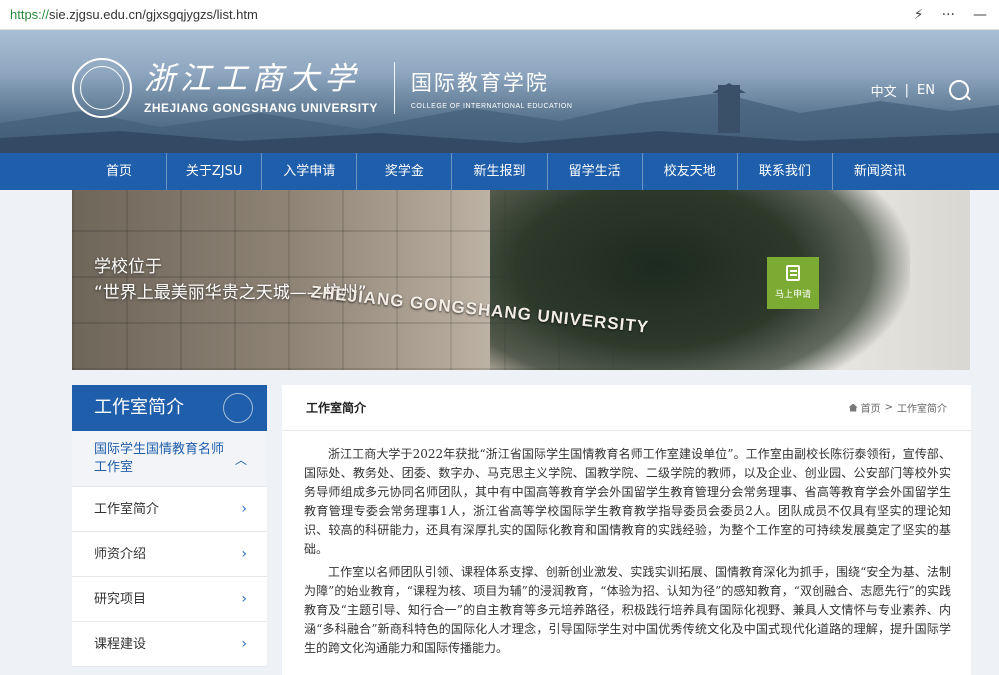 This screenshot has width=999, height=675. I want to click on college-name-cn: 国际教育学院, so click(479, 82).